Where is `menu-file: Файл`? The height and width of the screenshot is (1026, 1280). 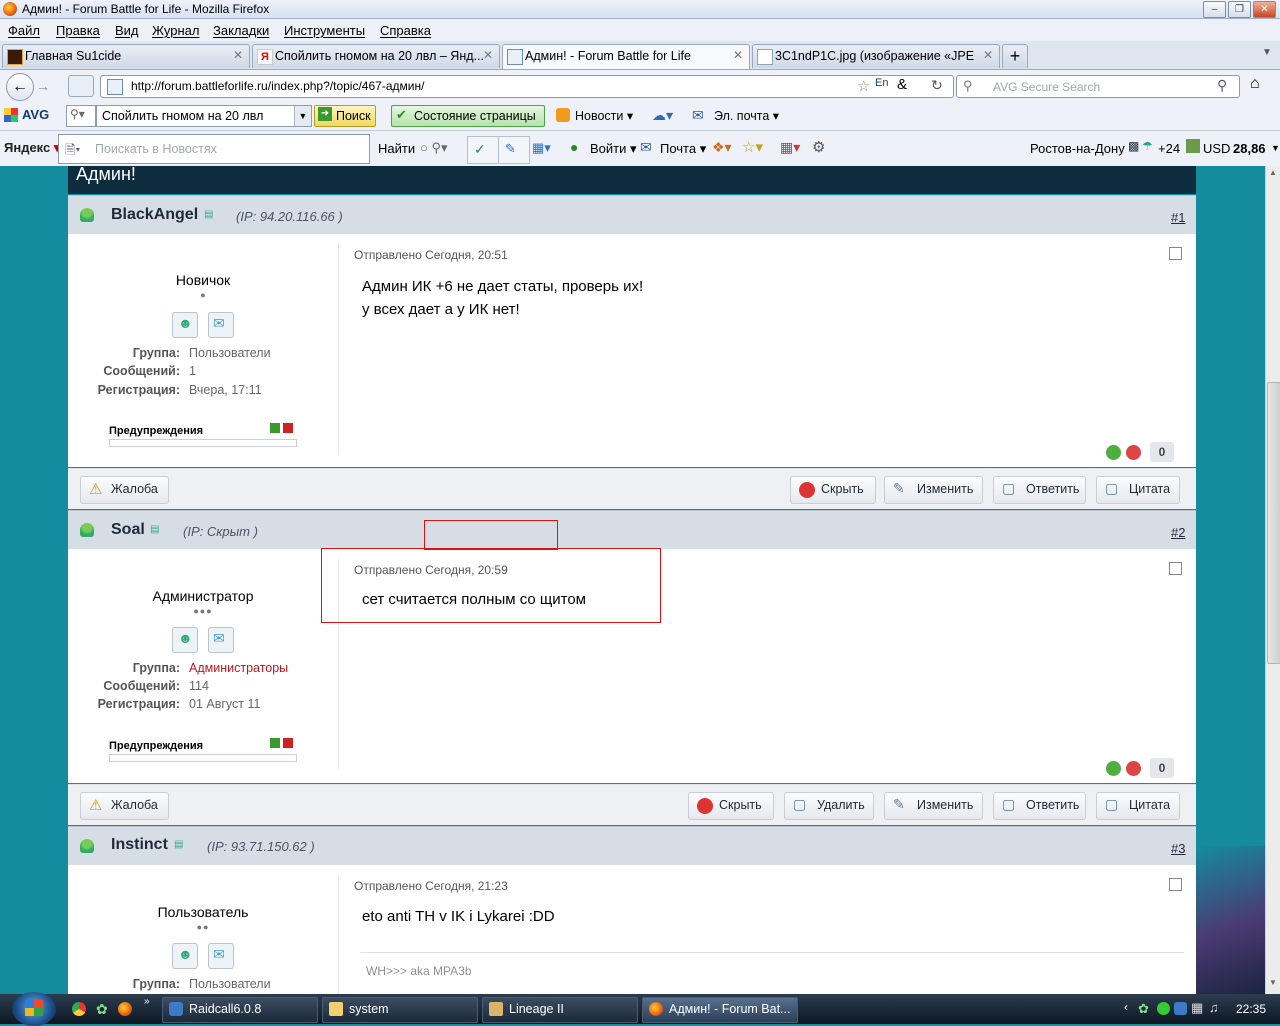 menu-file: Файл is located at coordinates (24, 30).